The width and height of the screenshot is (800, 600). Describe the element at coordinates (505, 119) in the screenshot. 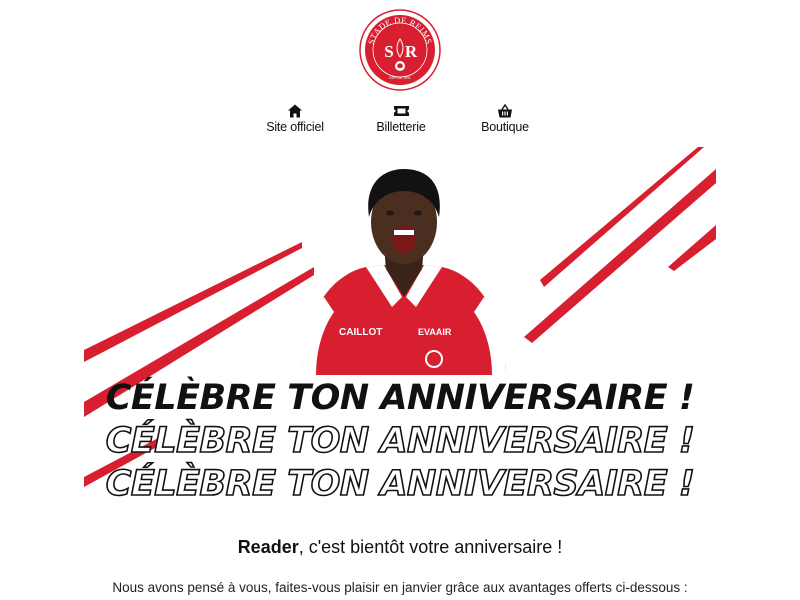

I see `nav-boutique: Boutique` at that location.